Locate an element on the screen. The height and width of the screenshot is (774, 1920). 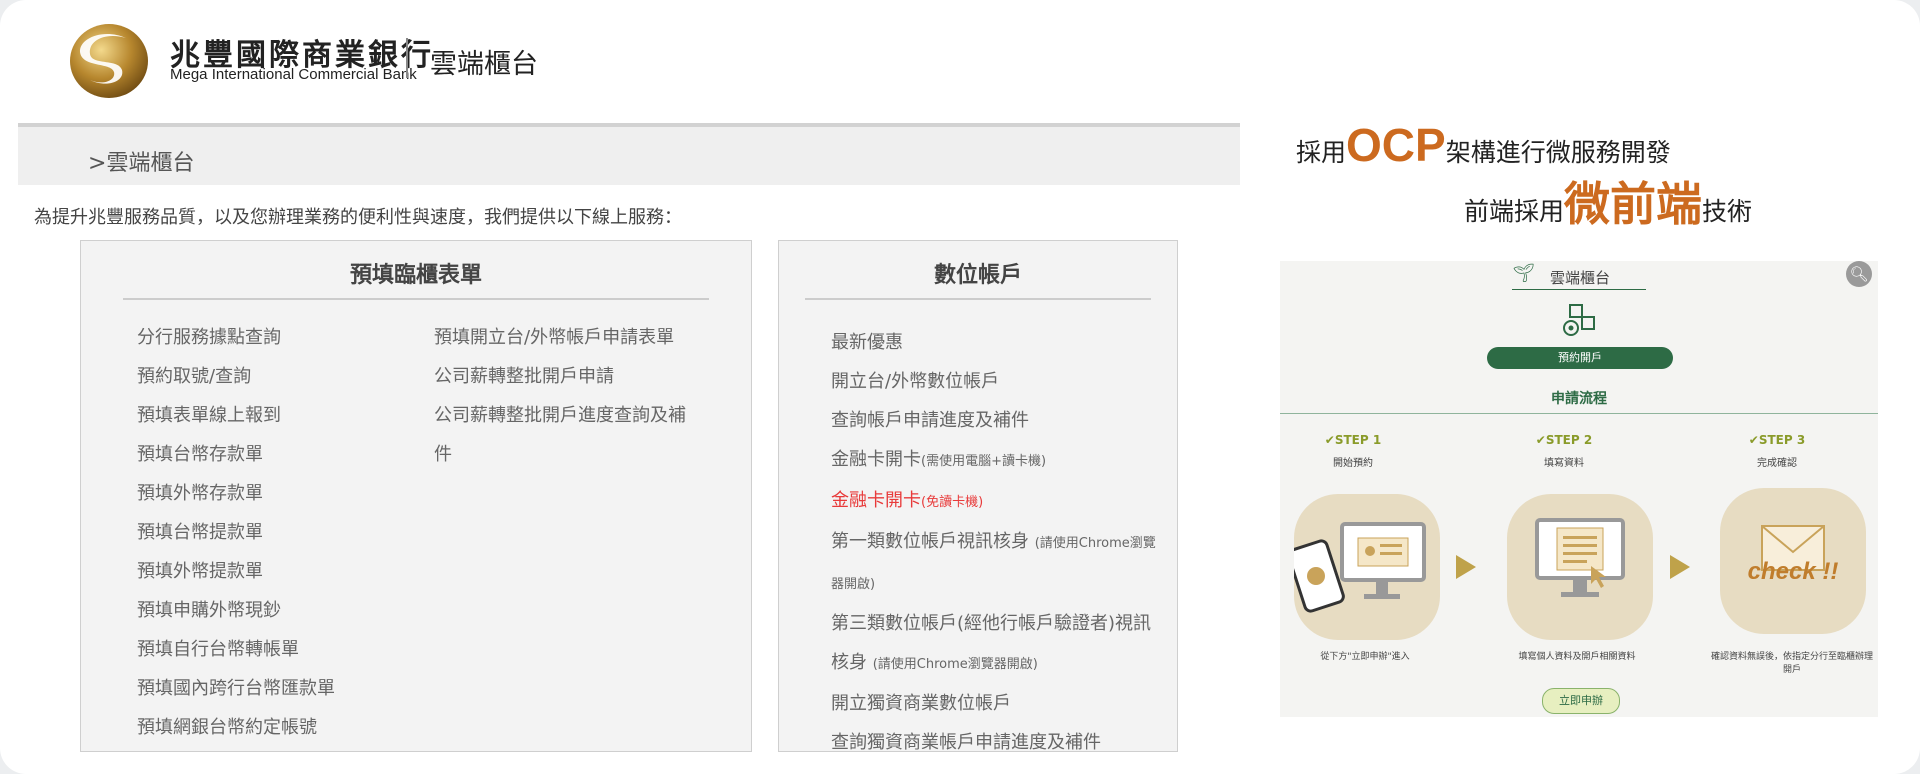
list-item: 件 is located at coordinates (560, 461).